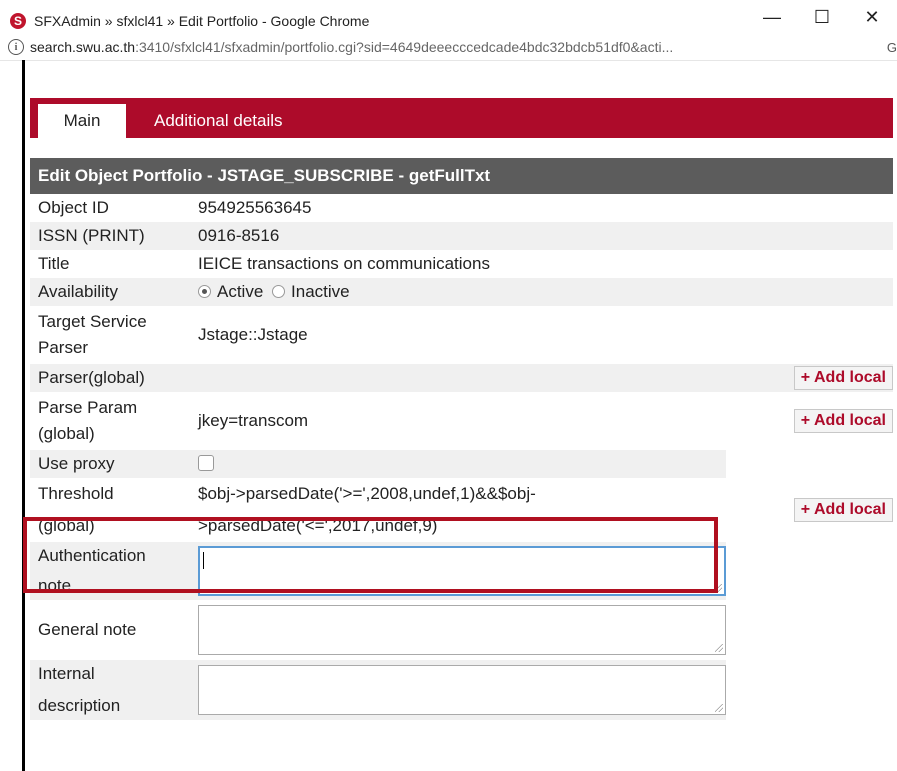 The height and width of the screenshot is (771, 897). Describe the element at coordinates (79, 705) in the screenshot. I see `internal-desc-label-line2: description` at that location.